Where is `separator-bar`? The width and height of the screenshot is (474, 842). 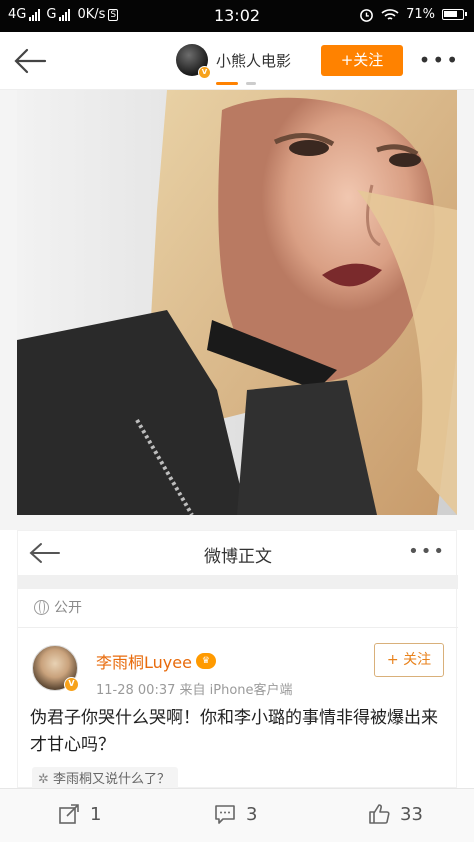
separator-bar is located at coordinates (238, 582).